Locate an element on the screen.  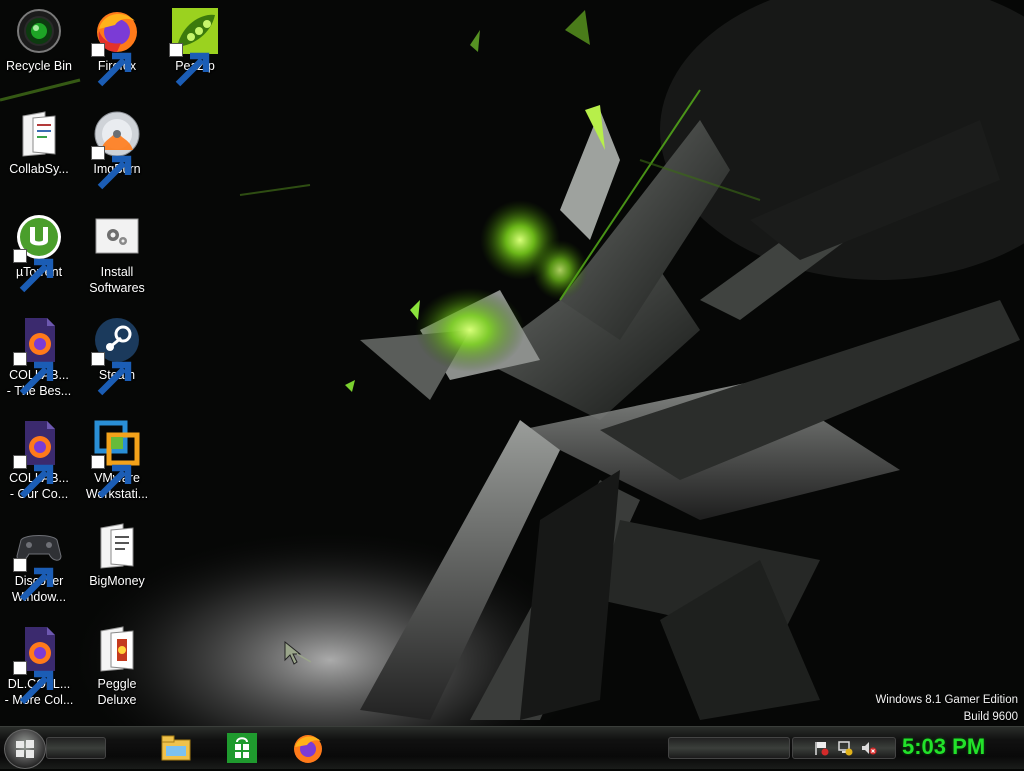
desktop-icon-peggle-deluxe: Peggle Deluxe is located at coordinates (117, 670).